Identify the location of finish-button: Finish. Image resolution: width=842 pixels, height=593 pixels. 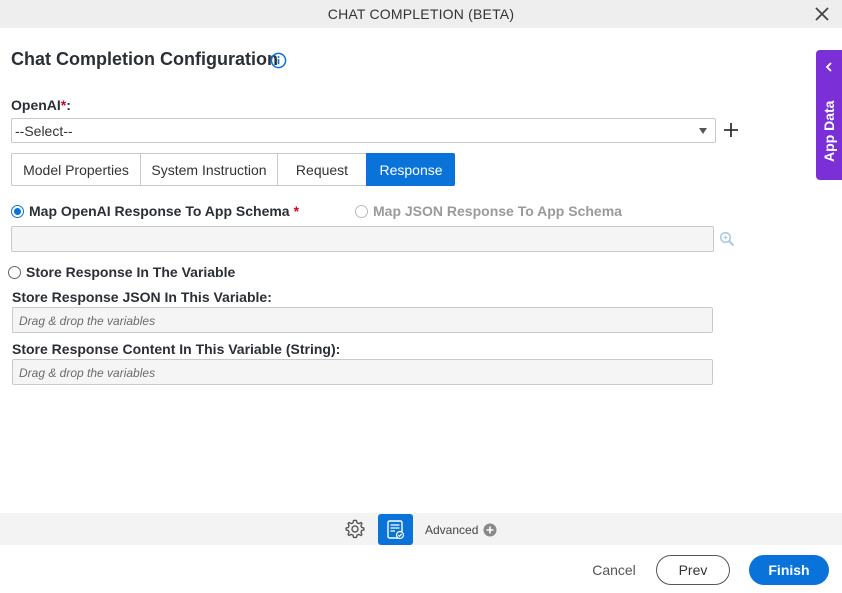
(789, 570).